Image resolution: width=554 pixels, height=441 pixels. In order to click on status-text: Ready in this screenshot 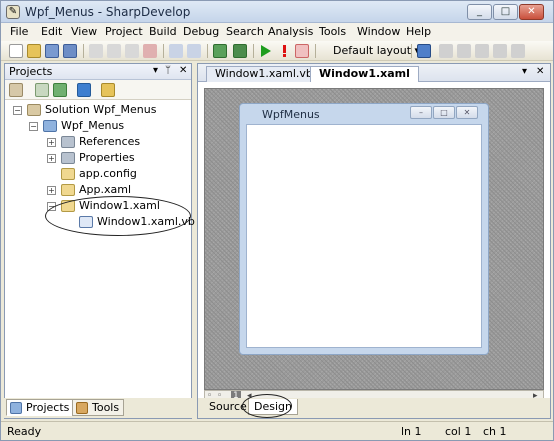, I will do `click(24, 431)`.